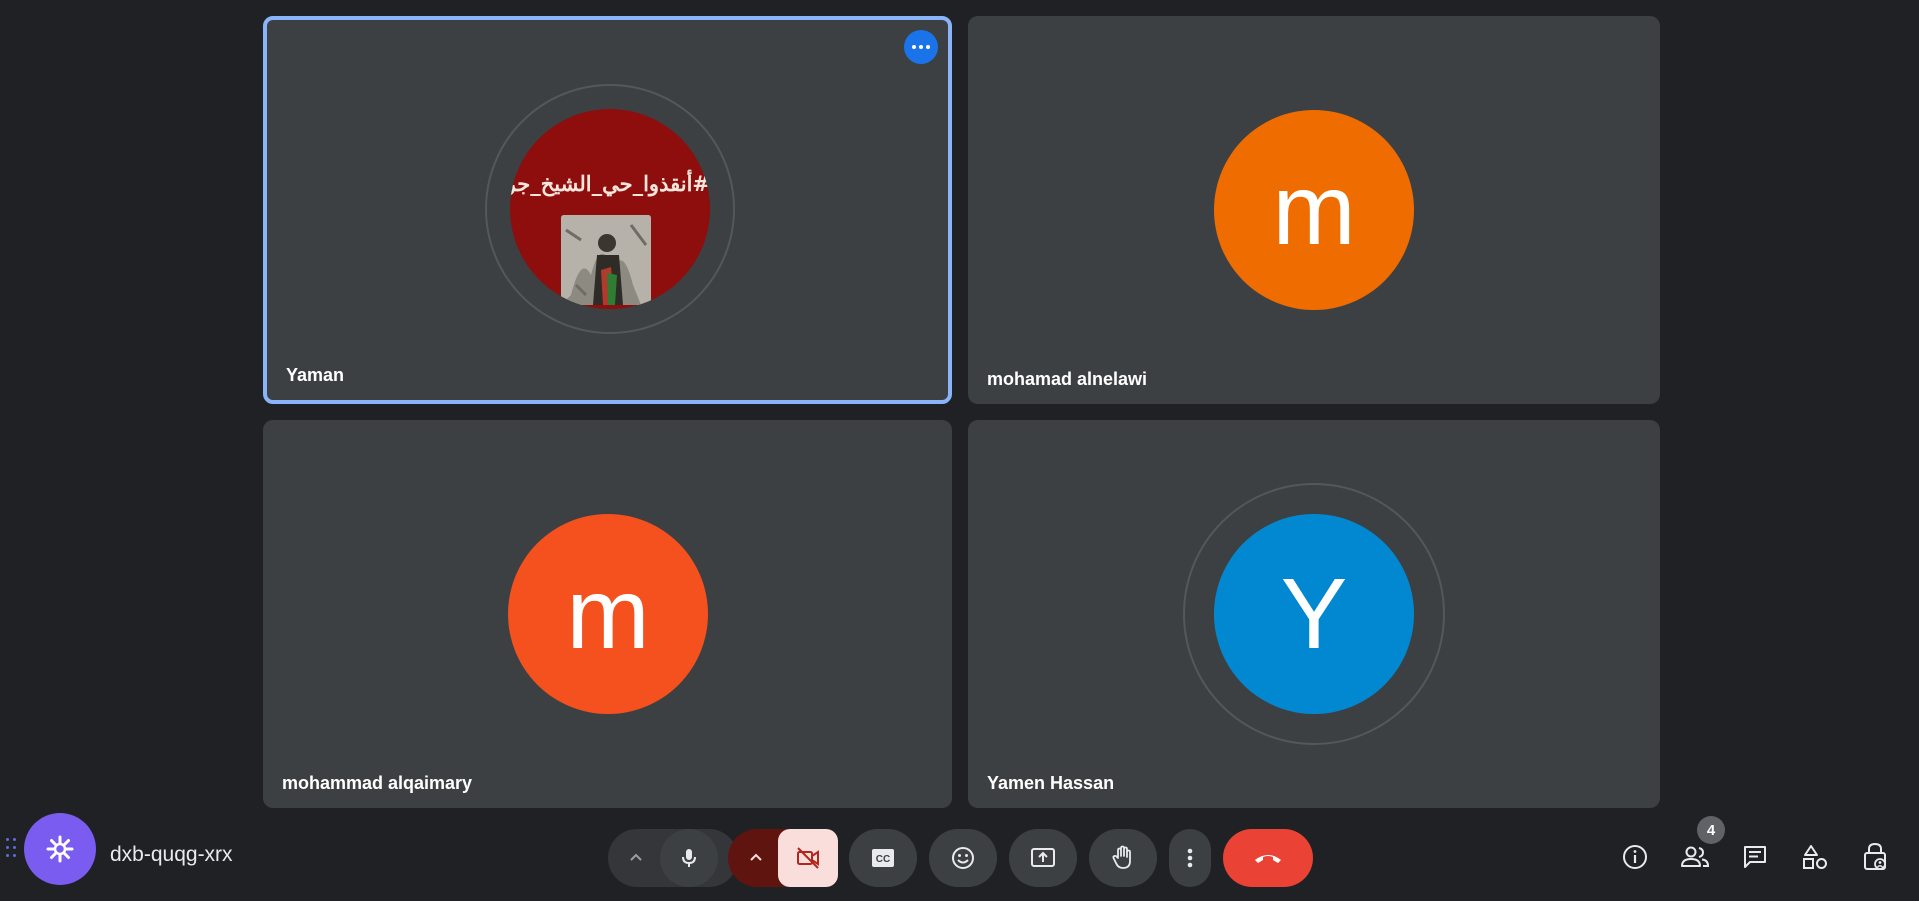 Image resolution: width=1919 pixels, height=901 pixels. I want to click on present-screen-icon, so click(1043, 857).